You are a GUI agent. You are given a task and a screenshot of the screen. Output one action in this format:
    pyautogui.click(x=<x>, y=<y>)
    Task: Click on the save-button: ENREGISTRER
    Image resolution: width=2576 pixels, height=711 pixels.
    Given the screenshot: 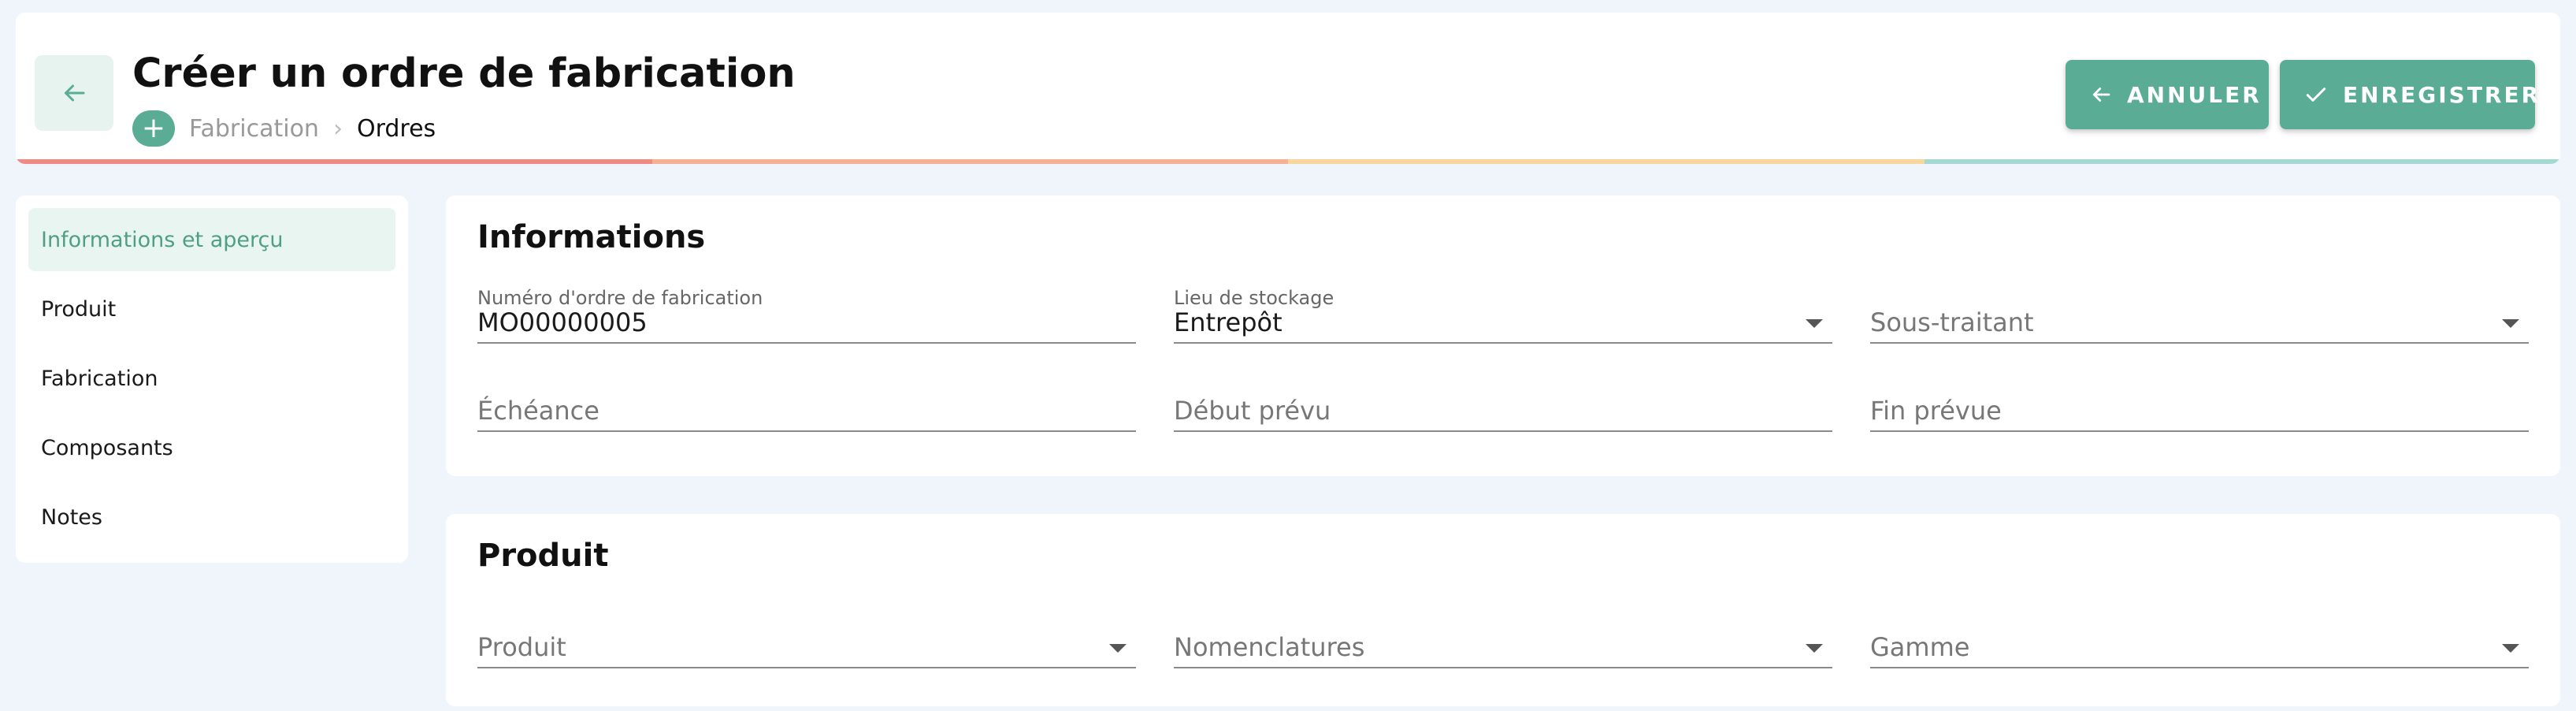 What is the action you would take?
    pyautogui.click(x=2409, y=94)
    